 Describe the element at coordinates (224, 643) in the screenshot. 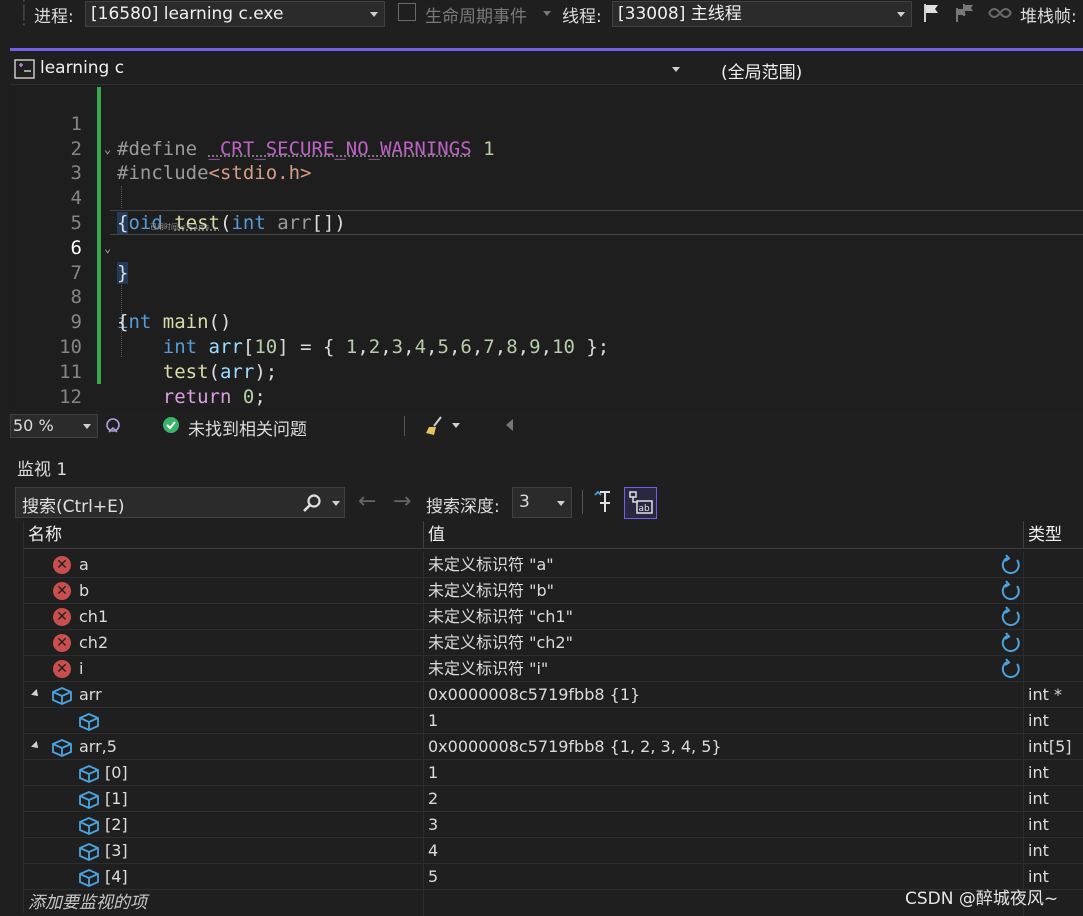

I see `watch-name-cell: ✕ ch2` at that location.